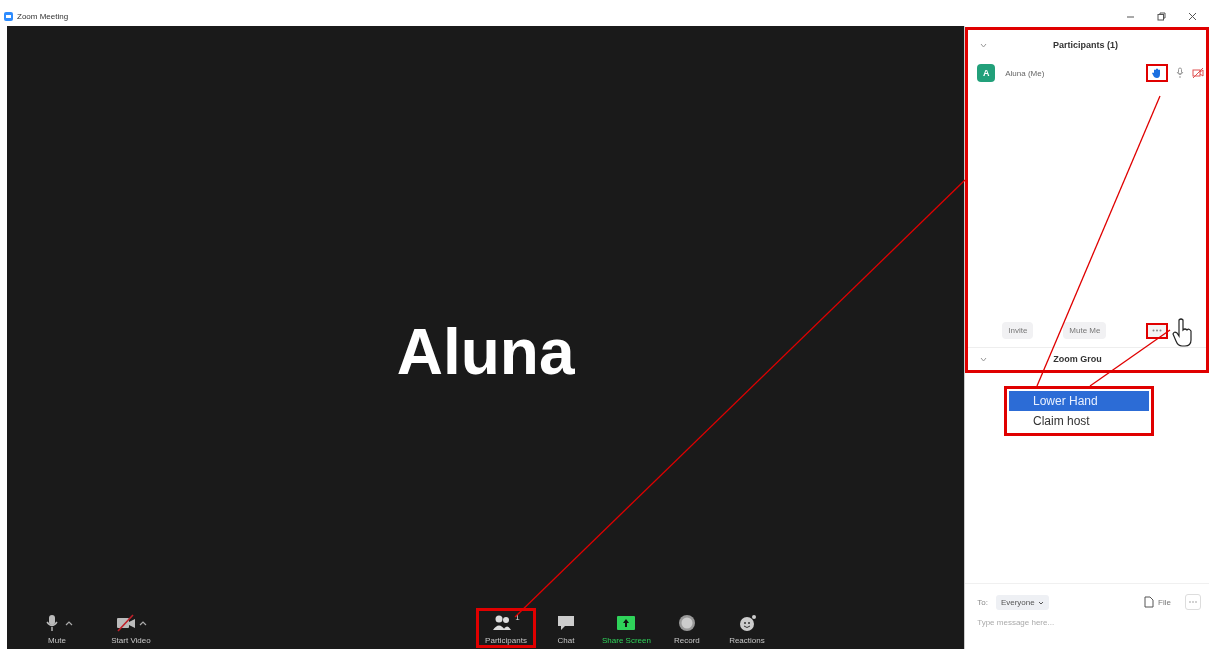 The width and height of the screenshot is (1209, 649). I want to click on file-icon, so click(1149, 602).